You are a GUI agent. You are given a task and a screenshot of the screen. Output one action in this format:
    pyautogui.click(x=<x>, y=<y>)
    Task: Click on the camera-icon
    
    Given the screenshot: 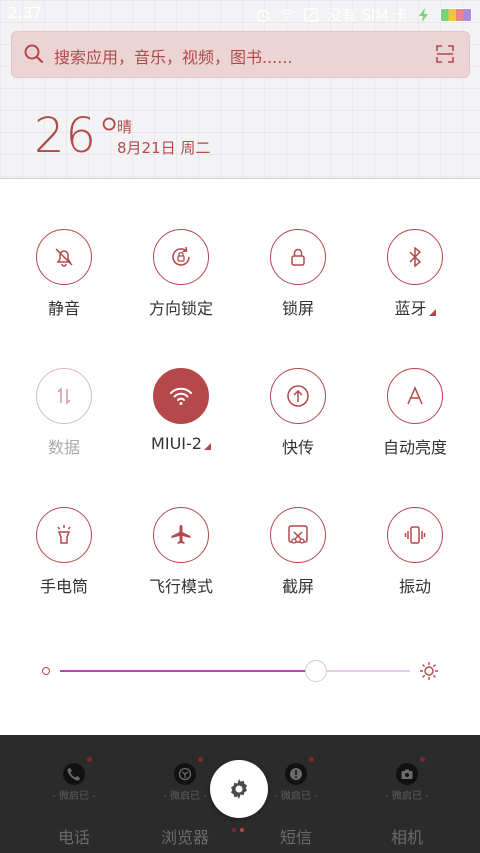 What is the action you would take?
    pyautogui.click(x=407, y=774)
    